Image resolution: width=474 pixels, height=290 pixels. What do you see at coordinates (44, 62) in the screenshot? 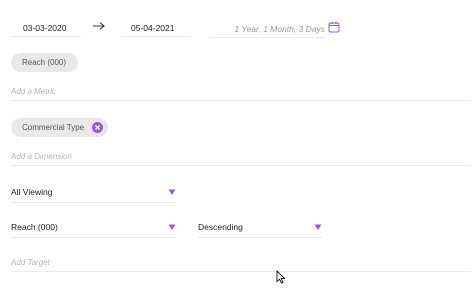
I see `metric-chip: Reach (000)` at bounding box center [44, 62].